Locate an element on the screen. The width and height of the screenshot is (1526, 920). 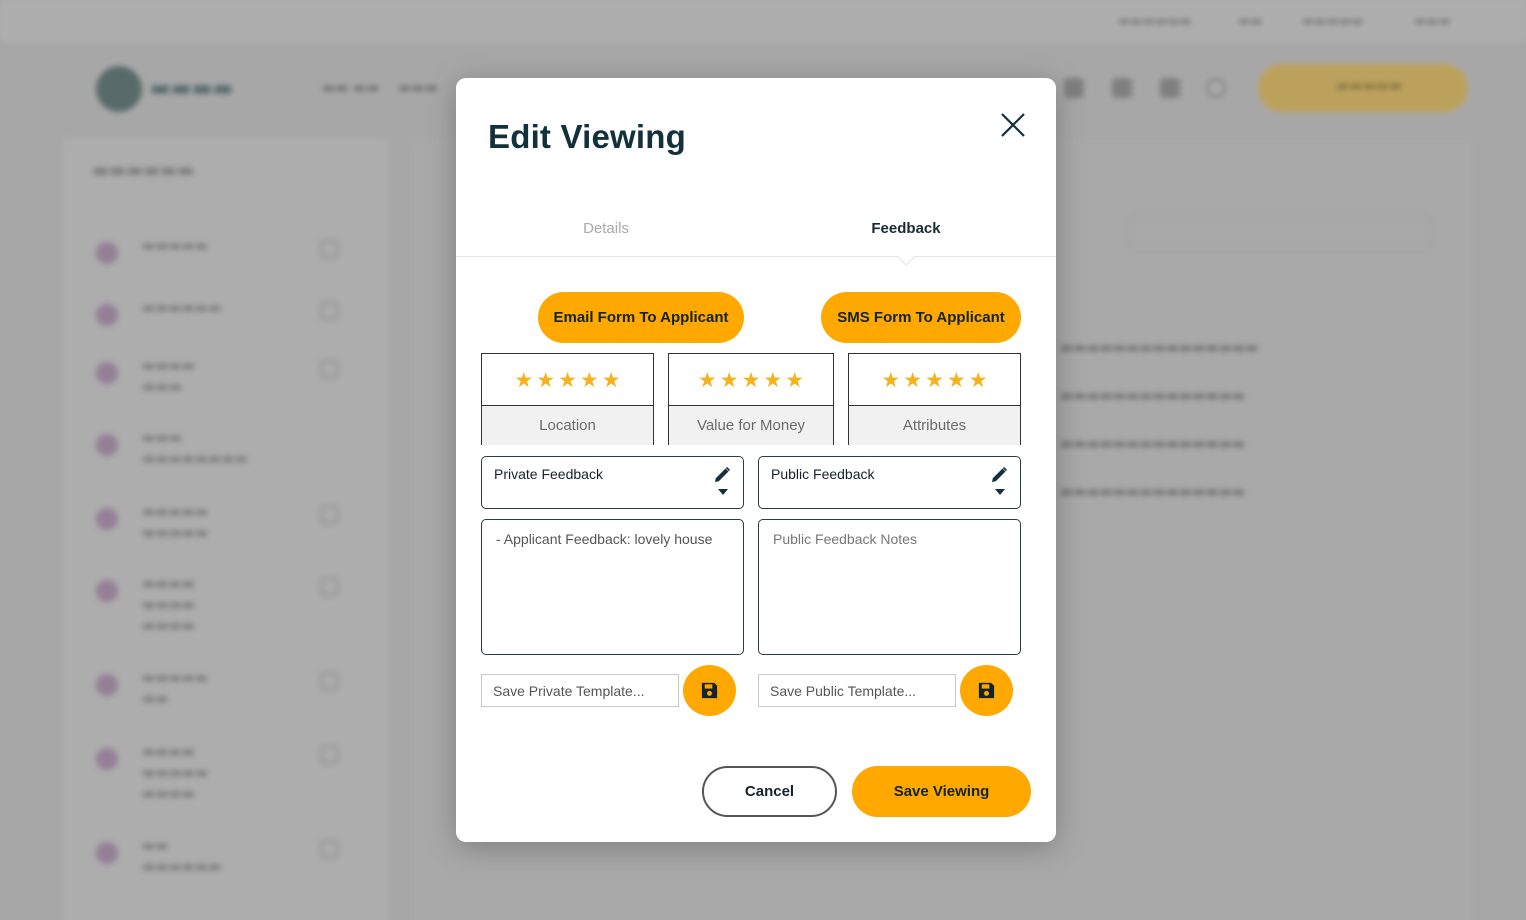
active-tab-indicator is located at coordinates (906, 261).